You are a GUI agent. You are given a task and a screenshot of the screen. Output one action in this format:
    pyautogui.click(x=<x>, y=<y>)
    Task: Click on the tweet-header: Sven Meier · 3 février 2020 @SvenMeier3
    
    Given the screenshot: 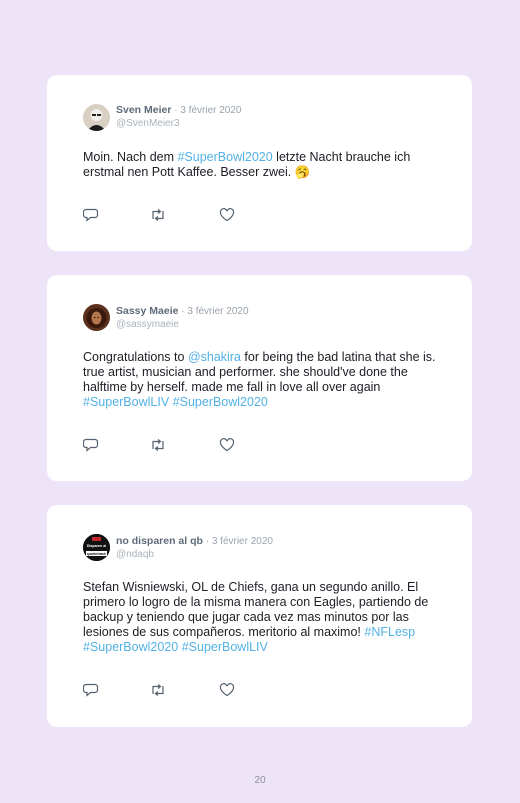 What is the action you would take?
    pyautogui.click(x=179, y=117)
    